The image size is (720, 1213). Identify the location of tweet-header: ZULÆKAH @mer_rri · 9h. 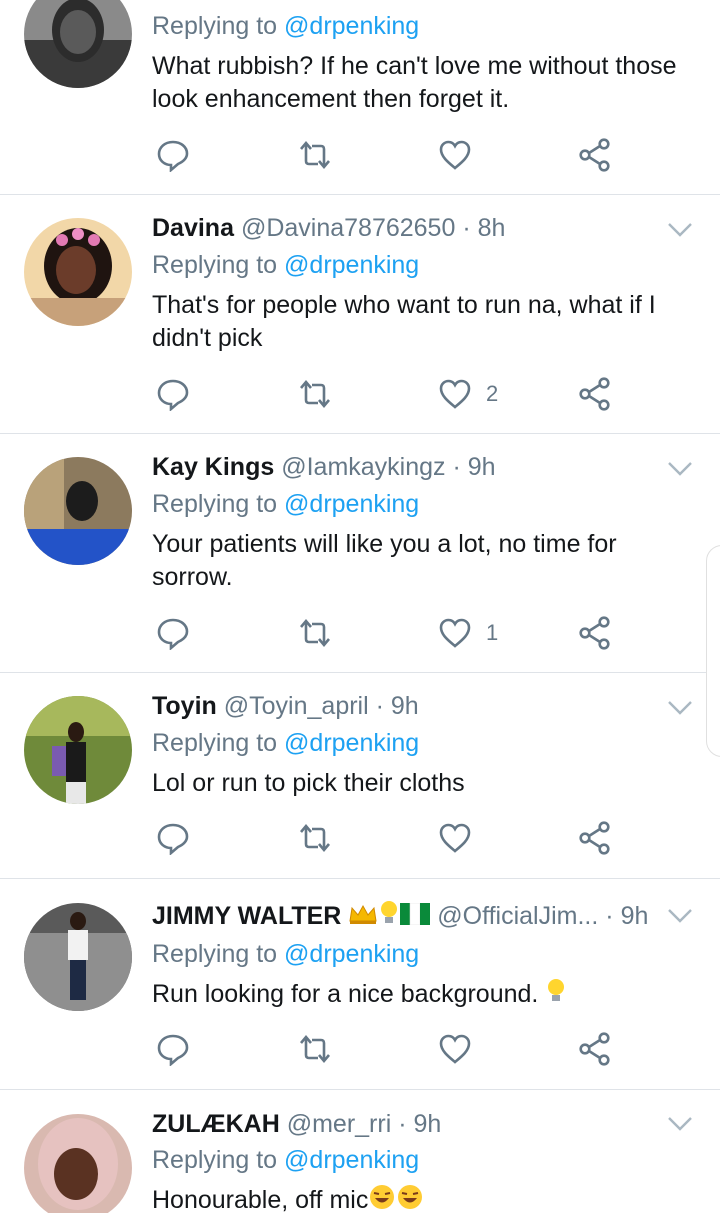
(297, 1124).